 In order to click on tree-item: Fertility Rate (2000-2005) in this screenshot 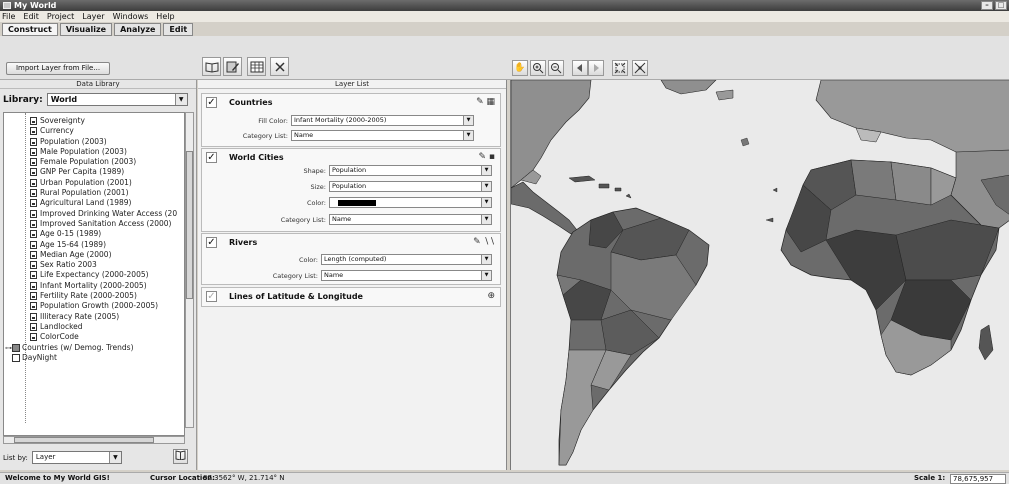, I will do `click(94, 296)`.